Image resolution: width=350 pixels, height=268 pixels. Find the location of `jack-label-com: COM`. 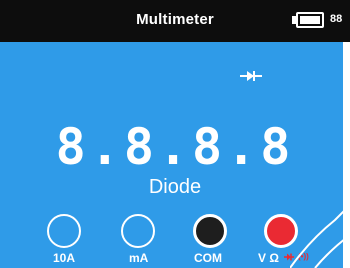

jack-label-com: COM is located at coordinates (208, 258).